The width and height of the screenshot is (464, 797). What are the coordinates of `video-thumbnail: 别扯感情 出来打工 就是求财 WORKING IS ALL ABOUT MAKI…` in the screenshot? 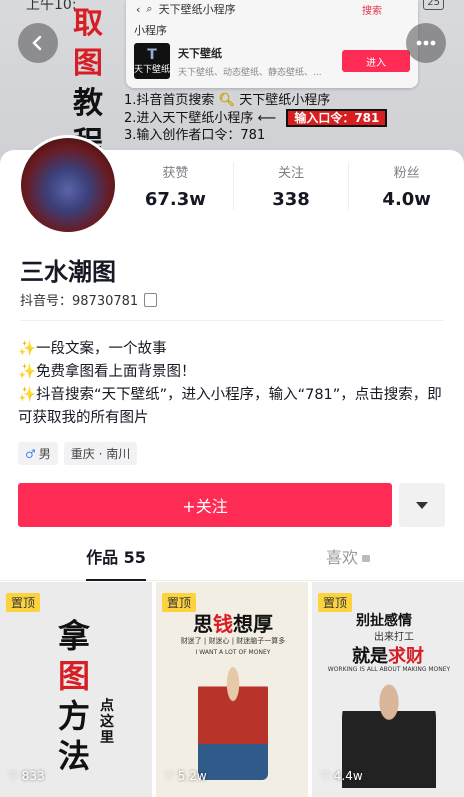 It's located at (388, 689).